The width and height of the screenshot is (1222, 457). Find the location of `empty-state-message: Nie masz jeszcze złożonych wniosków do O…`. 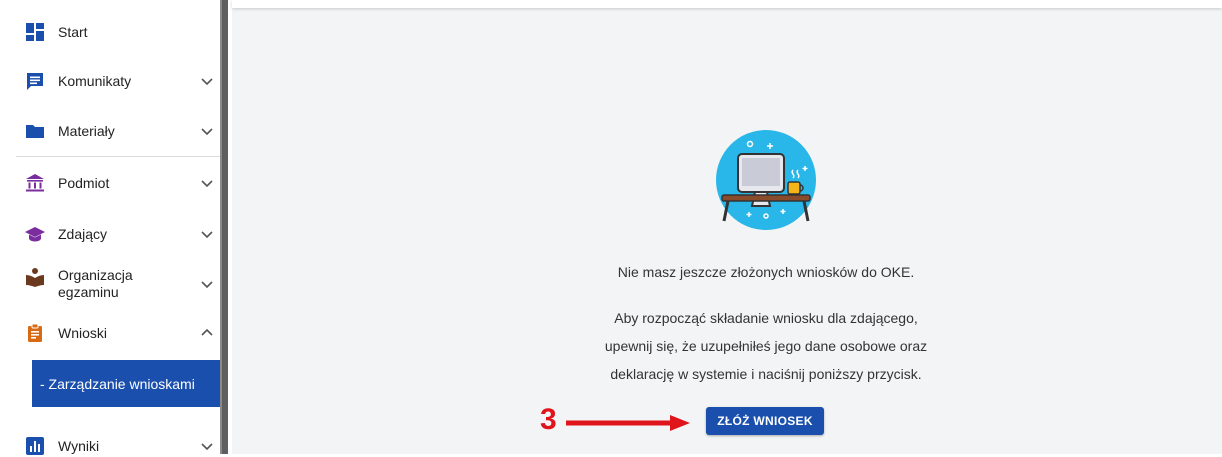

empty-state-message: Nie masz jeszcze złożonych wniosków do O… is located at coordinates (766, 272).